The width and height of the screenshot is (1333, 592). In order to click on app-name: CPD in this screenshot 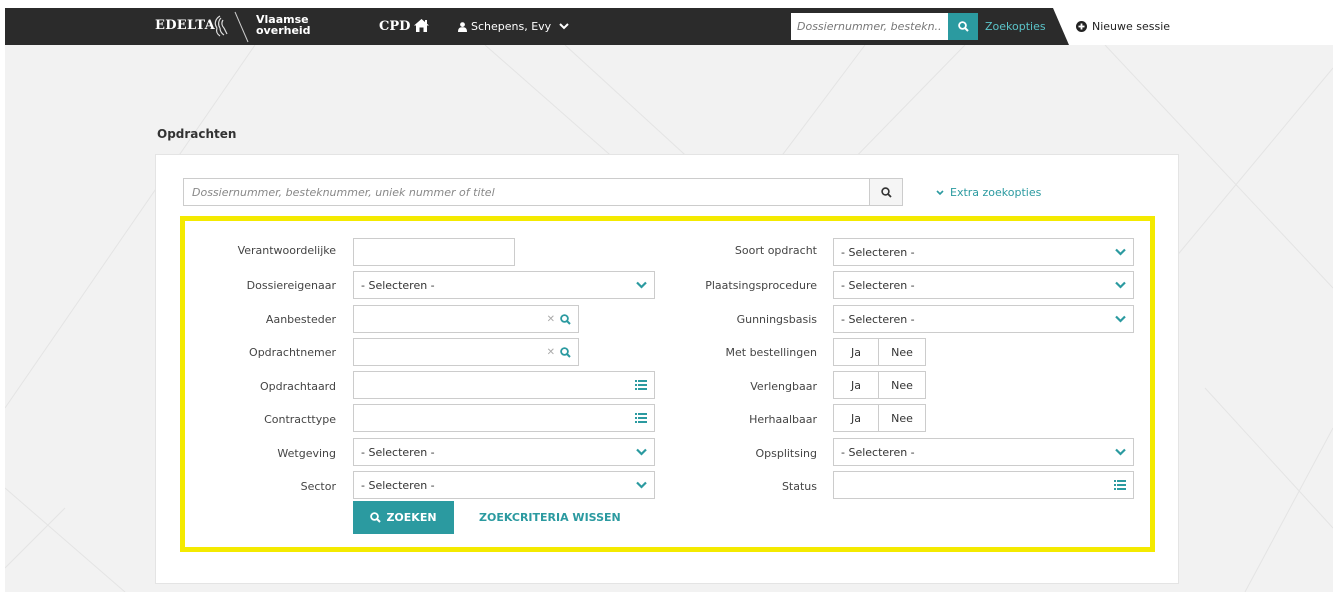, I will do `click(394, 26)`.